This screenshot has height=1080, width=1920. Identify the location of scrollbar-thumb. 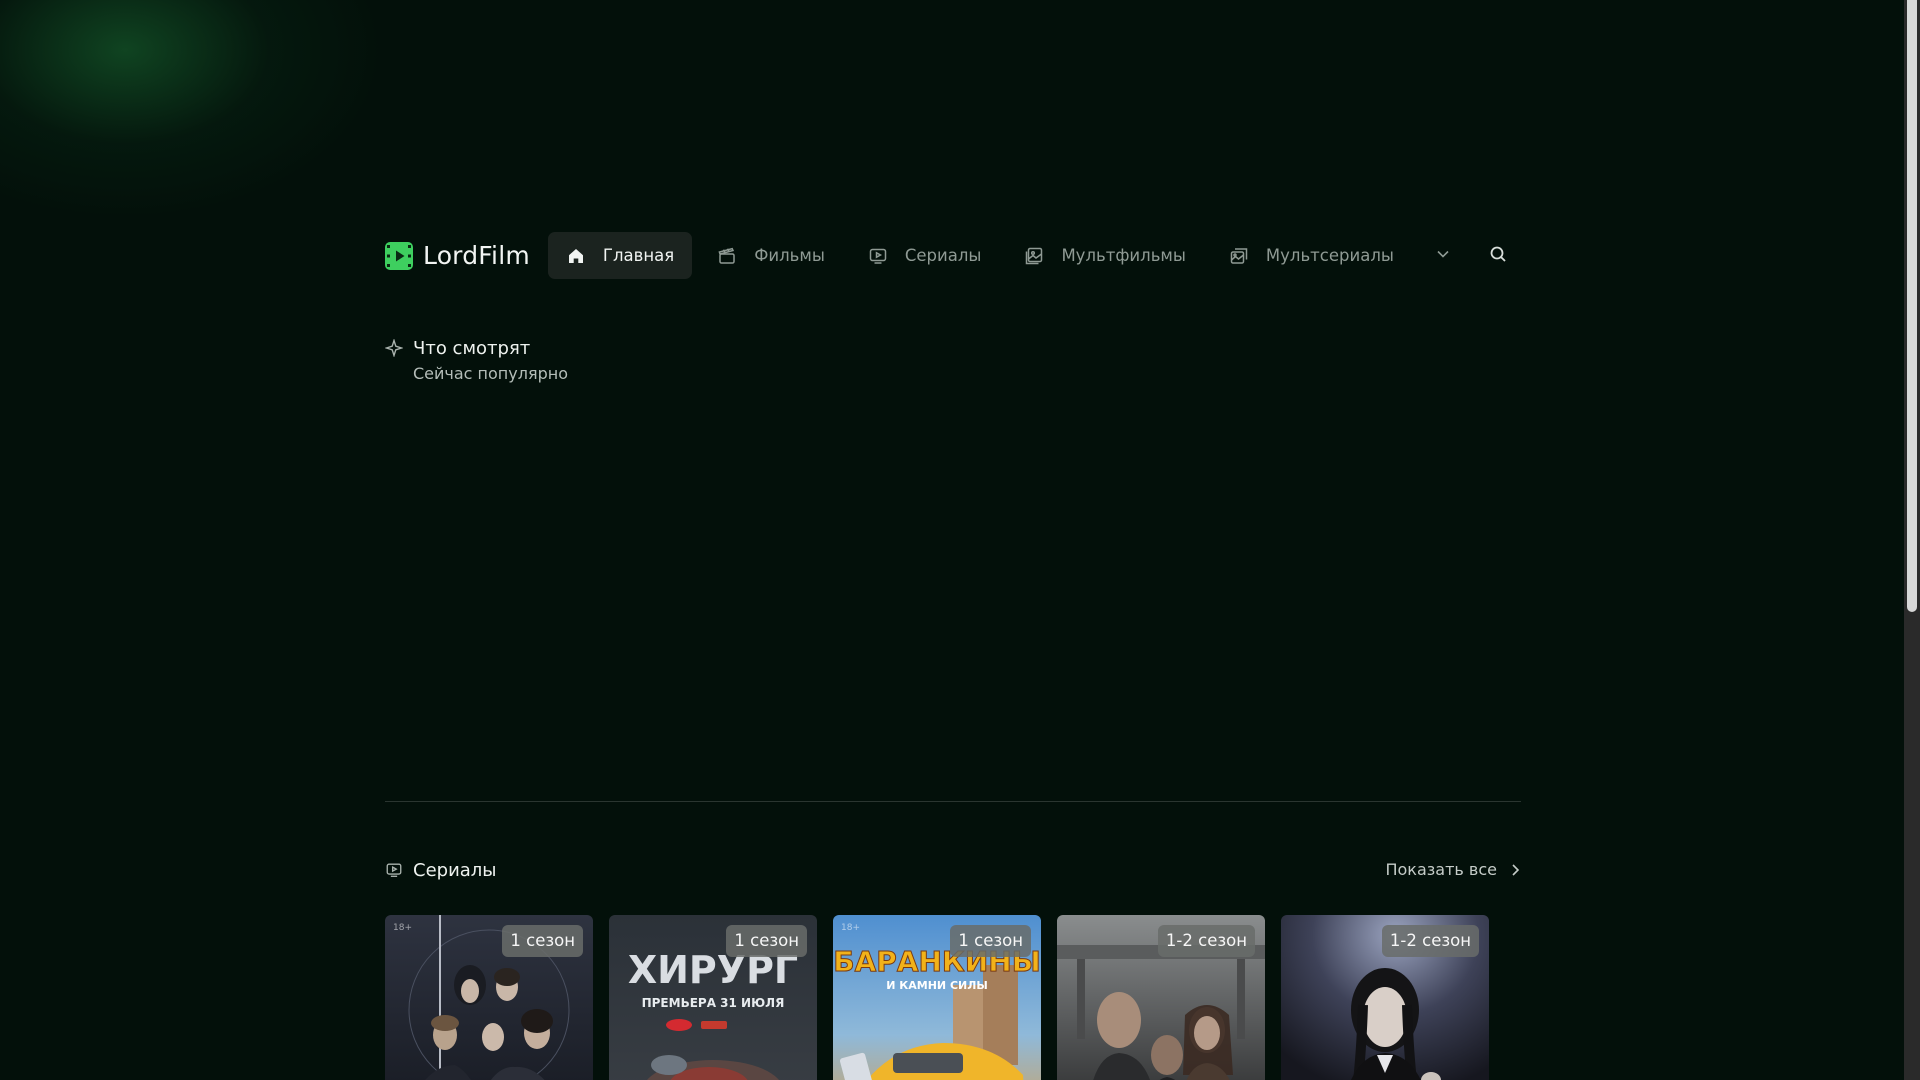
(1912, 306).